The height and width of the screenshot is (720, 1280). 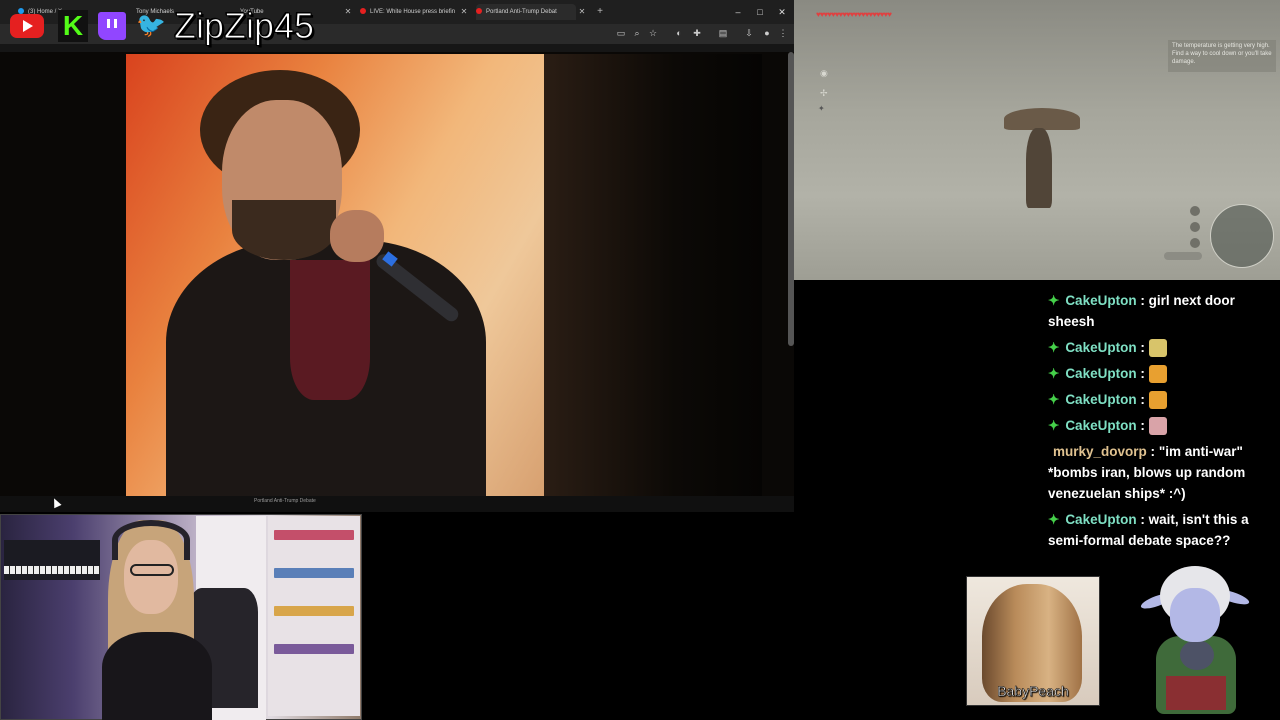 I want to click on video-dark-area, so click(x=653, y=275).